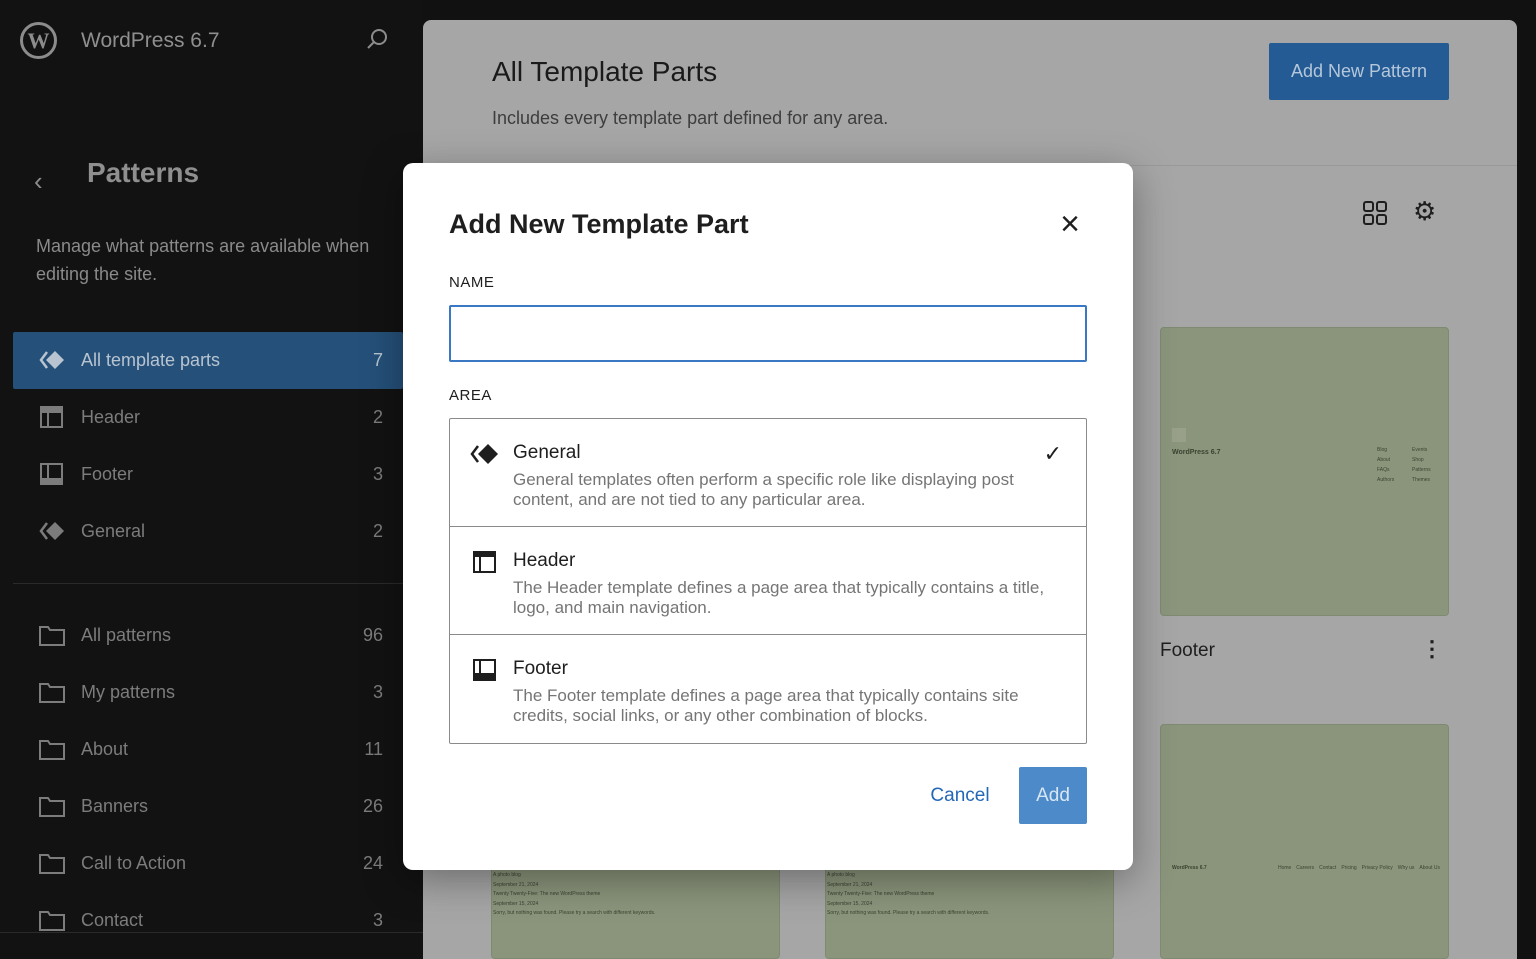 The image size is (1536, 959). What do you see at coordinates (1375, 213) in the screenshot?
I see `grid-view-icon` at bounding box center [1375, 213].